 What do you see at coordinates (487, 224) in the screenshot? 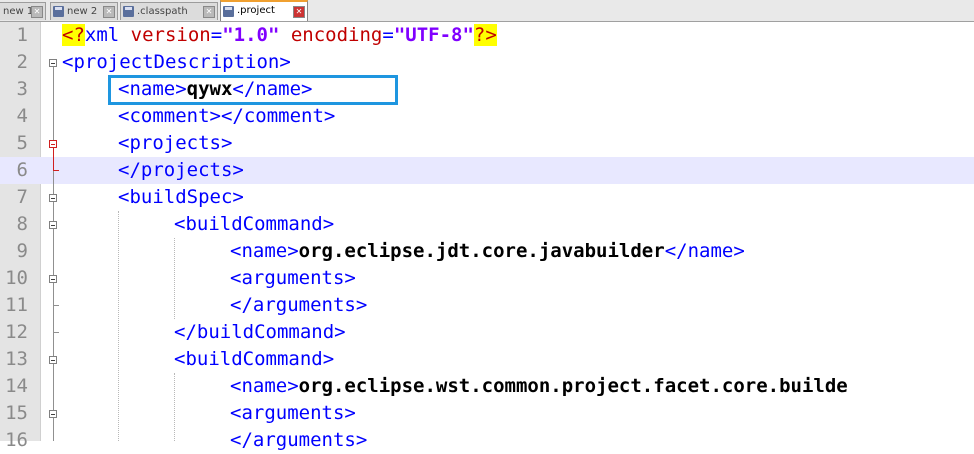
I see `code-line: 8 <buildCommand>` at bounding box center [487, 224].